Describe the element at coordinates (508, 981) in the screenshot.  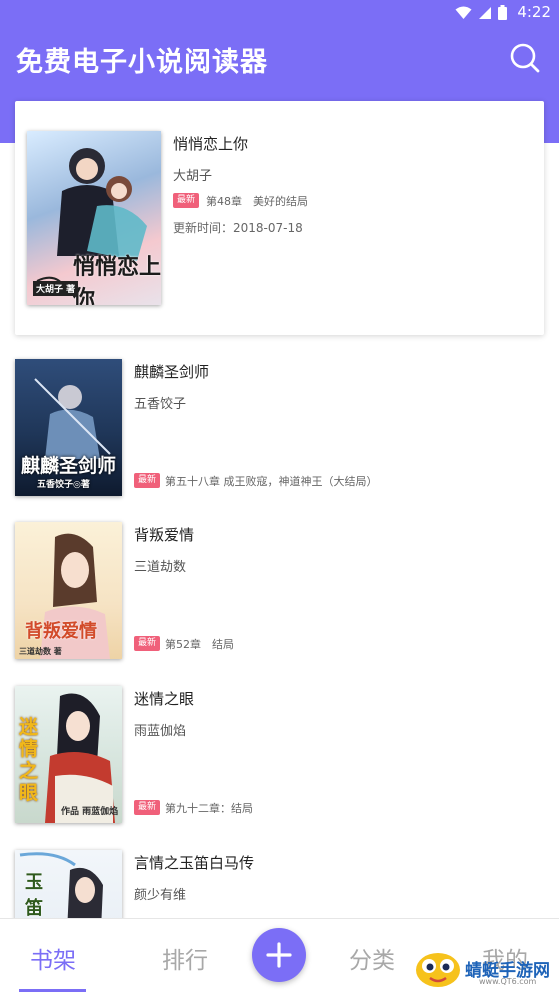
I see `watermark-url: www.QT6.com` at that location.